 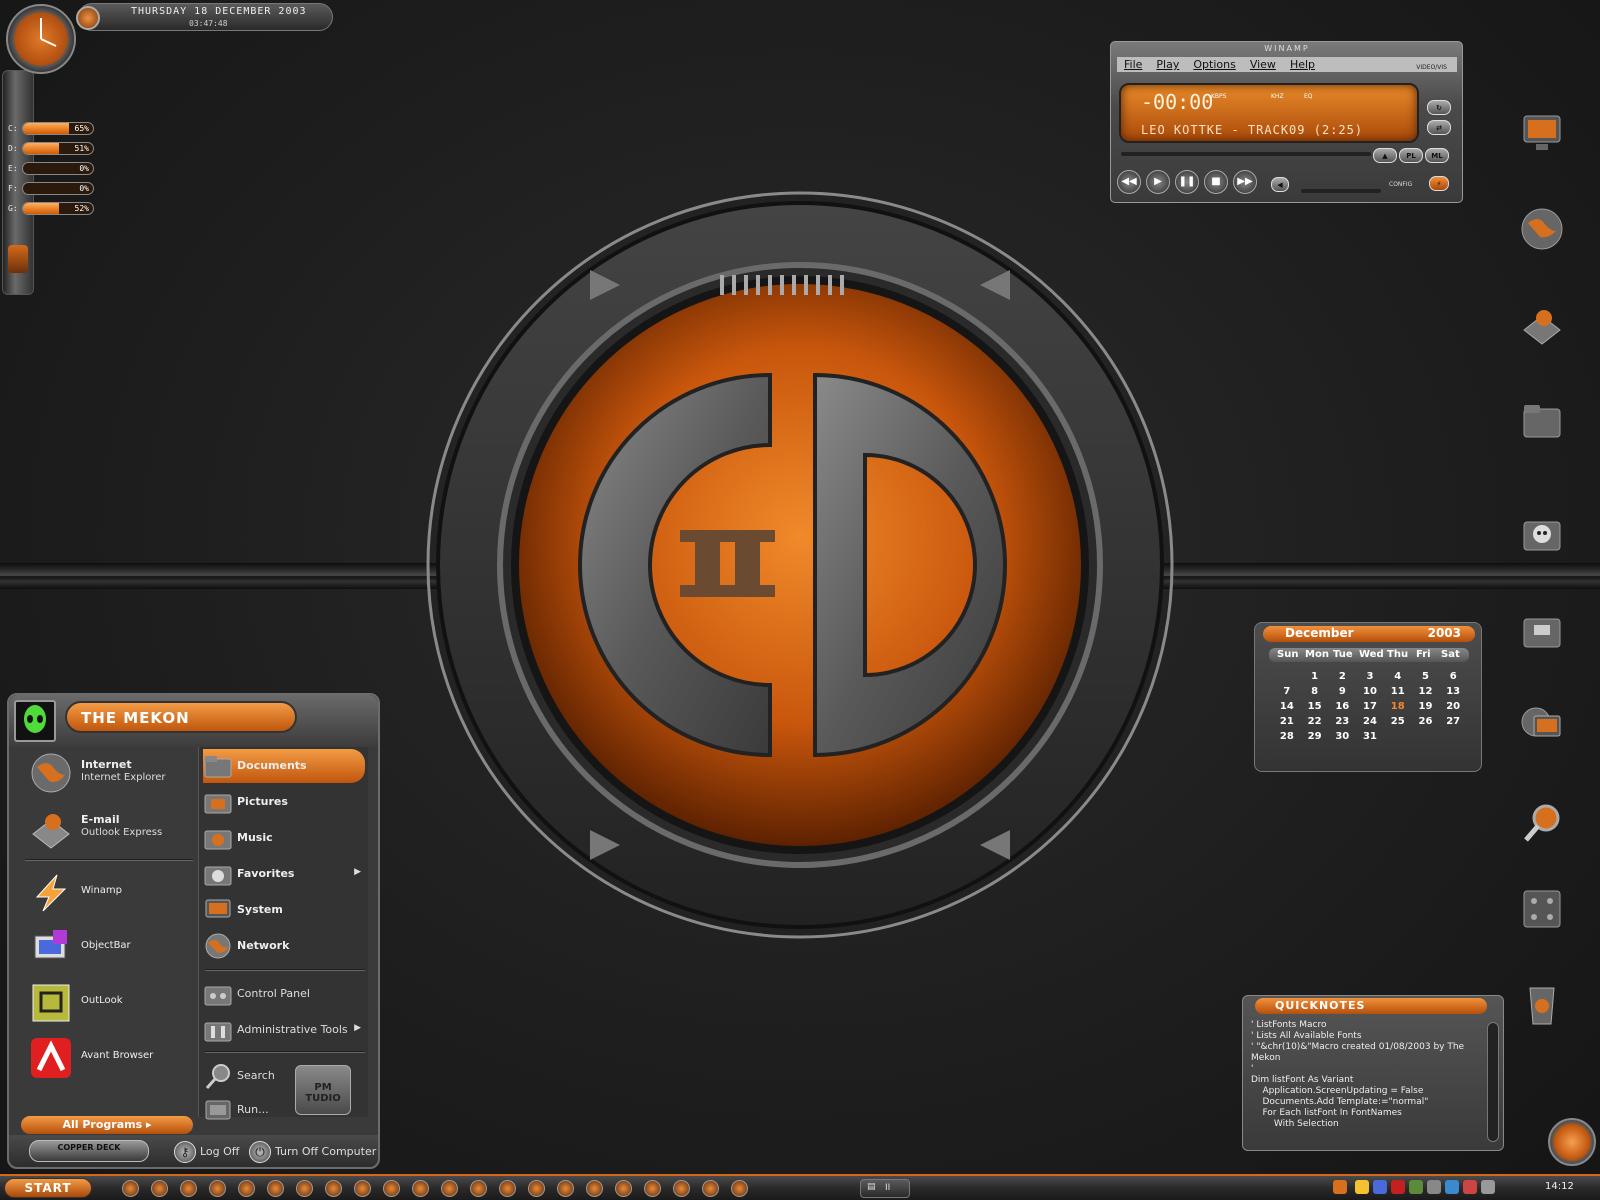 What do you see at coordinates (1342, 678) in the screenshot?
I see `calendar-day: 2` at bounding box center [1342, 678].